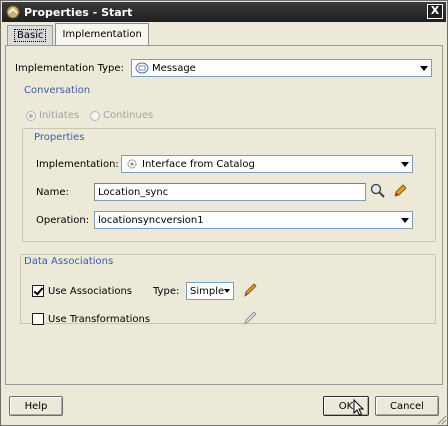 This screenshot has width=448, height=426. I want to click on edit-pencil-icon, so click(400, 191).